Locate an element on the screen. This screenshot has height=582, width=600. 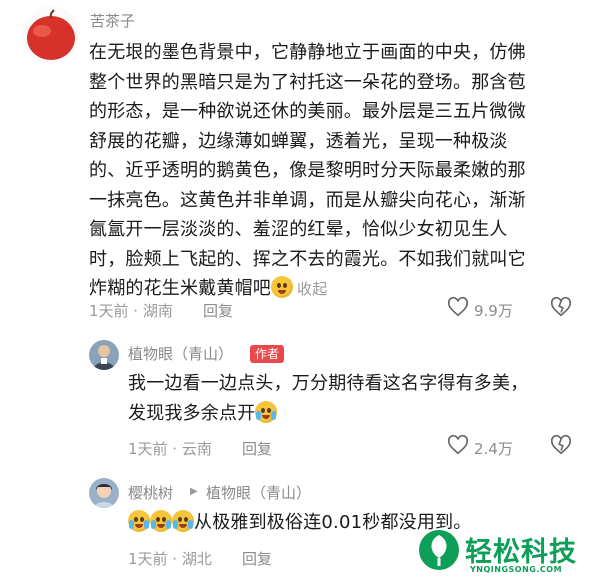
user-avatar-icon is located at coordinates (104, 493).